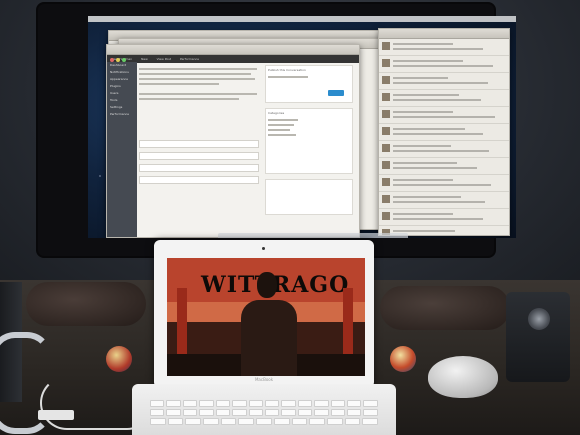 This screenshot has width=580, height=435. Describe the element at coordinates (309, 197) in the screenshot. I see `tags-box` at that location.